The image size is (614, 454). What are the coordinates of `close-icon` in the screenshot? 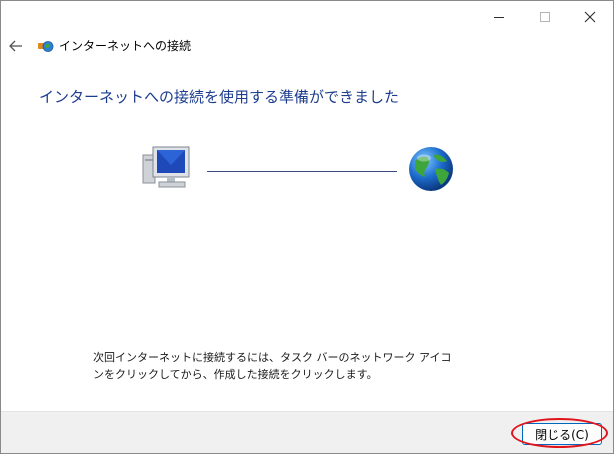 It's located at (590, 16).